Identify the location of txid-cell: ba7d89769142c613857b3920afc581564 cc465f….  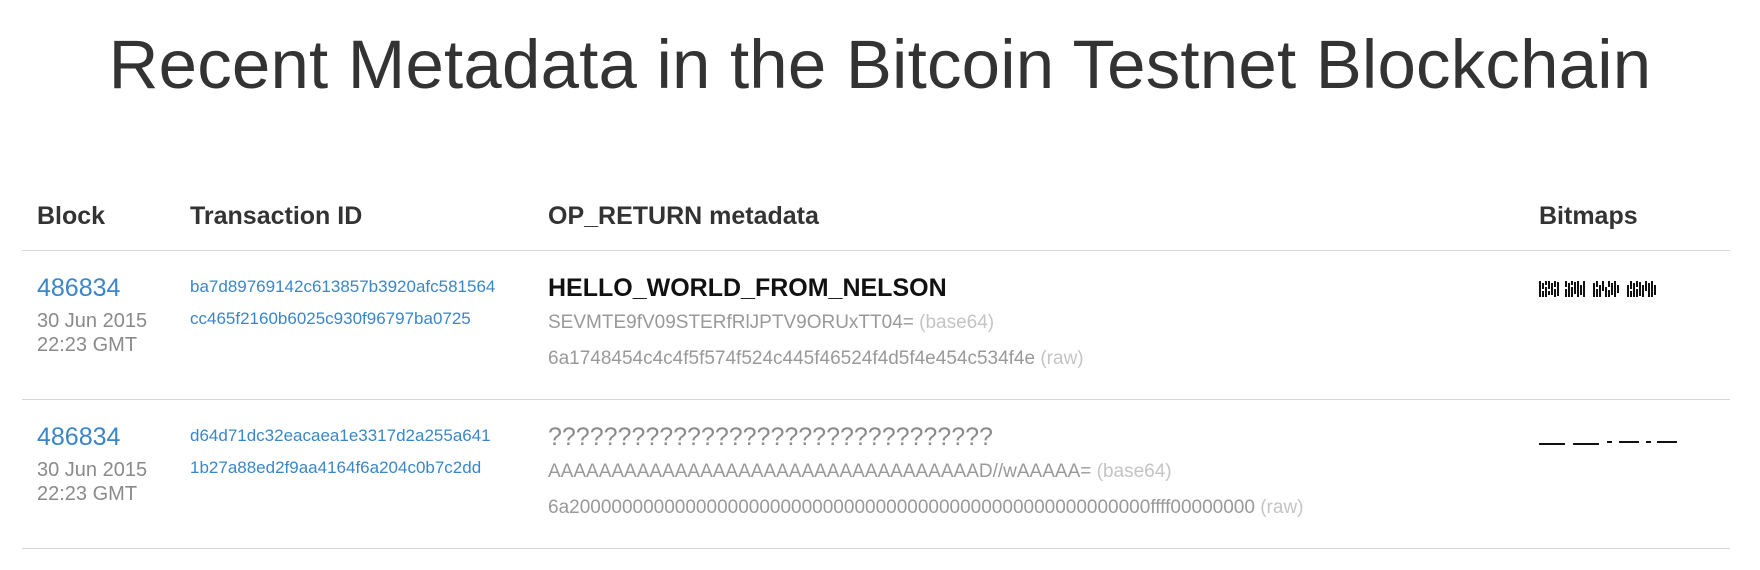
(342, 303).